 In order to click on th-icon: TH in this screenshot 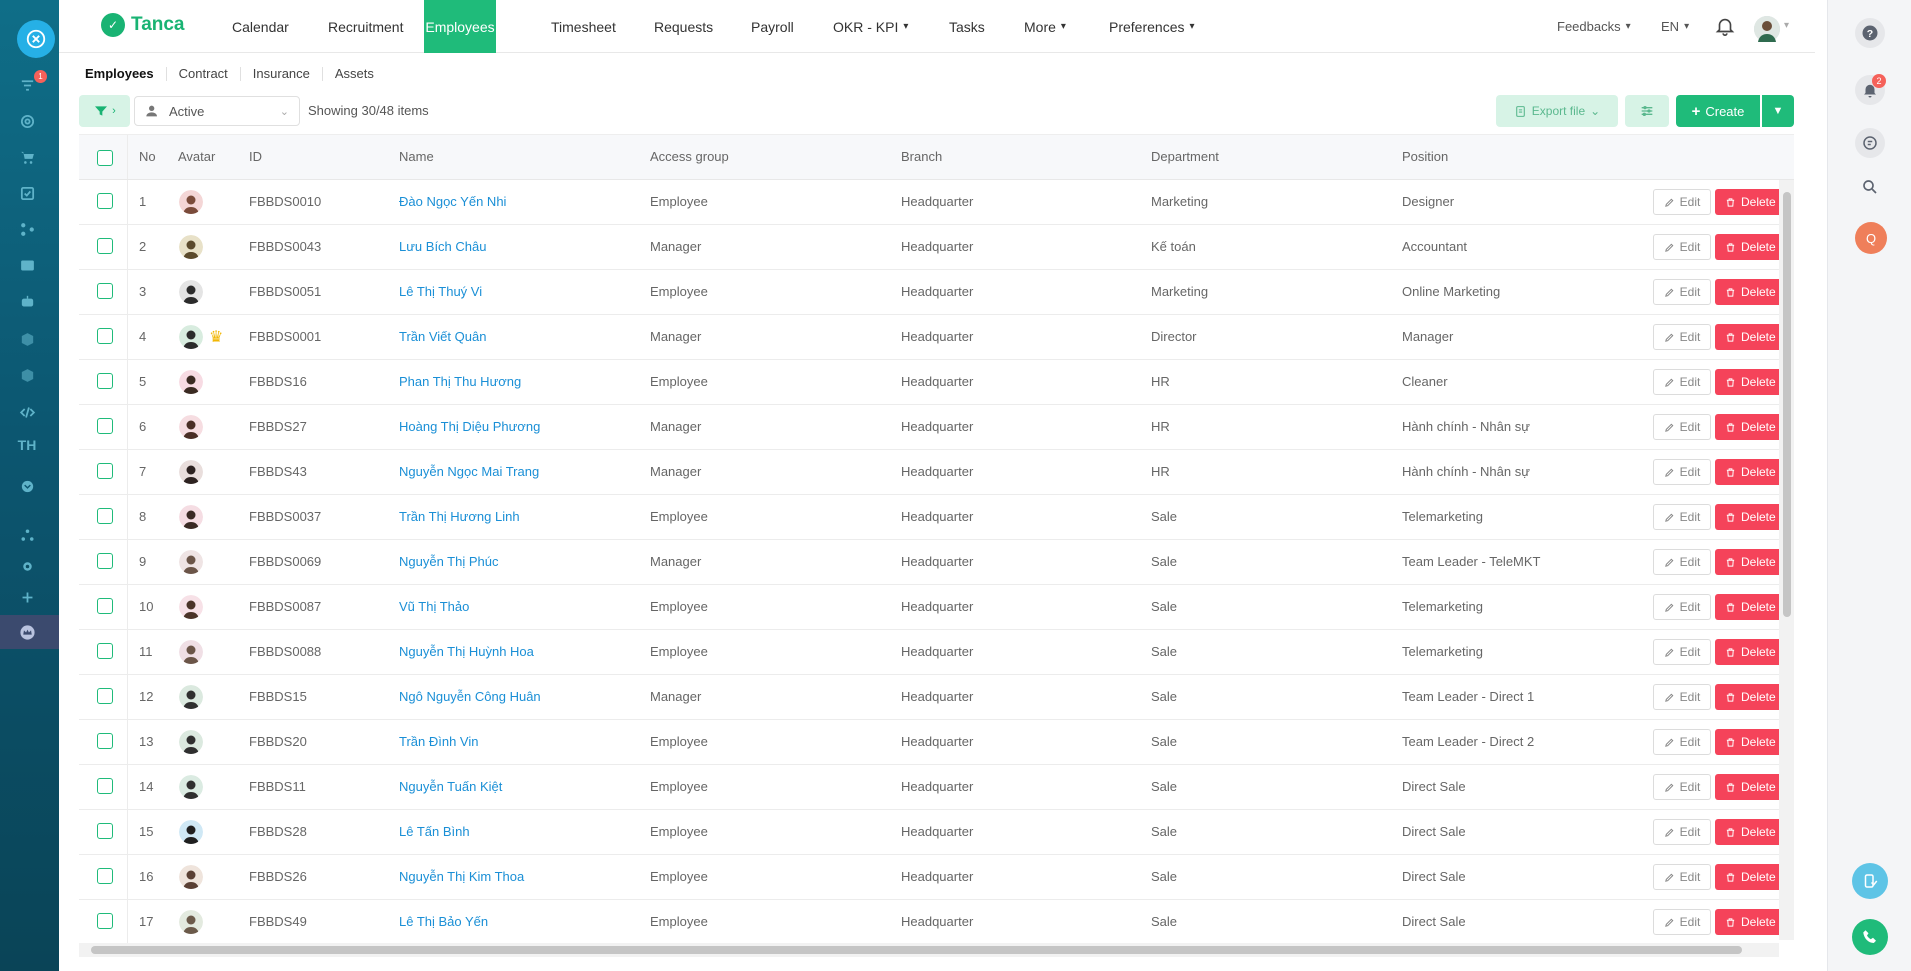, I will do `click(27, 445)`.